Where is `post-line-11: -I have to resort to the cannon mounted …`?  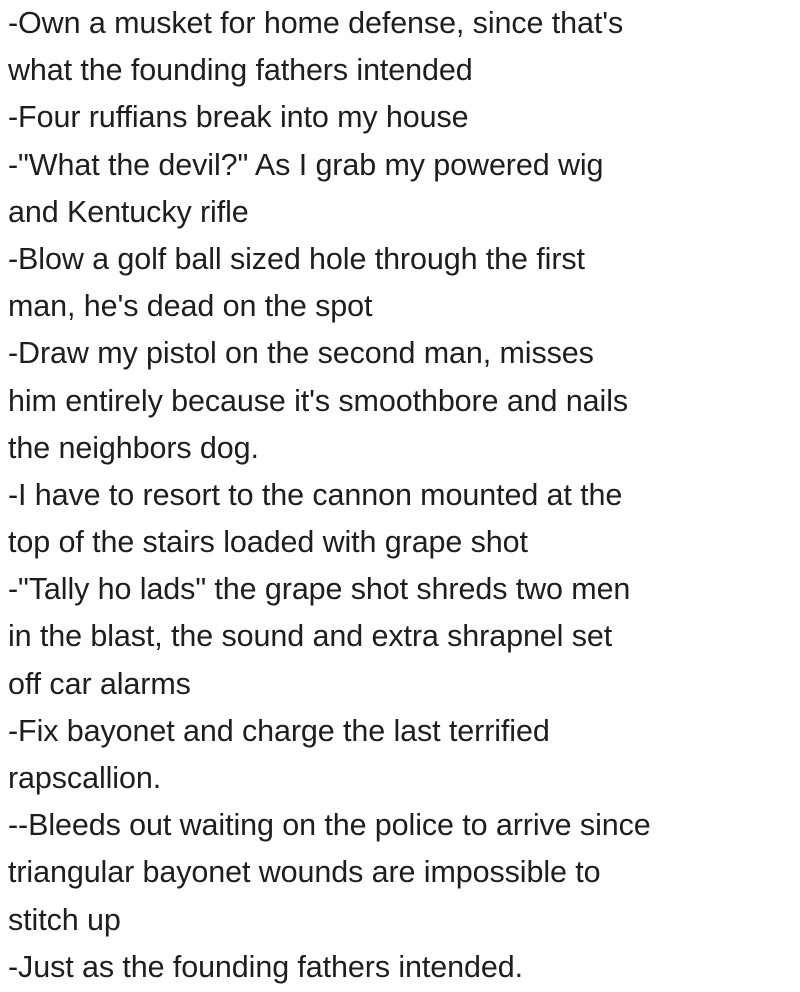
post-line-11: -I have to resort to the cannon mounted … is located at coordinates (315, 494).